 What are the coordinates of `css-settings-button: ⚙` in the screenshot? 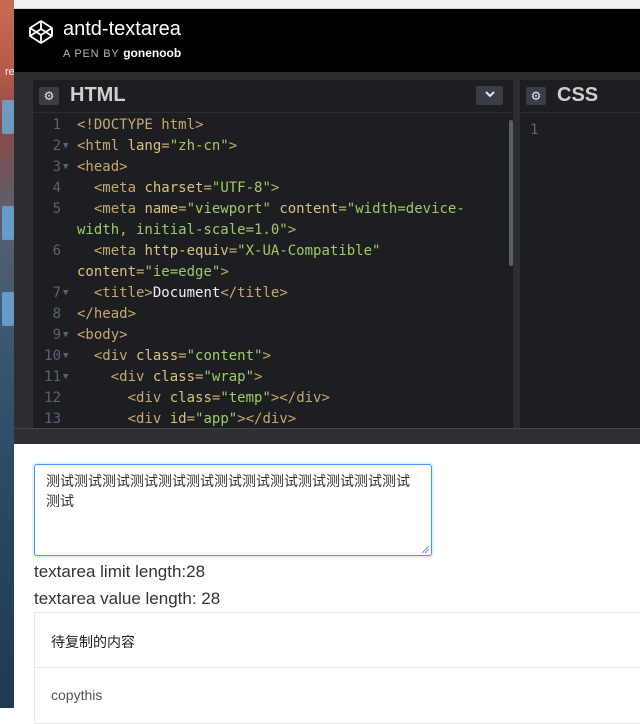 It's located at (536, 96).